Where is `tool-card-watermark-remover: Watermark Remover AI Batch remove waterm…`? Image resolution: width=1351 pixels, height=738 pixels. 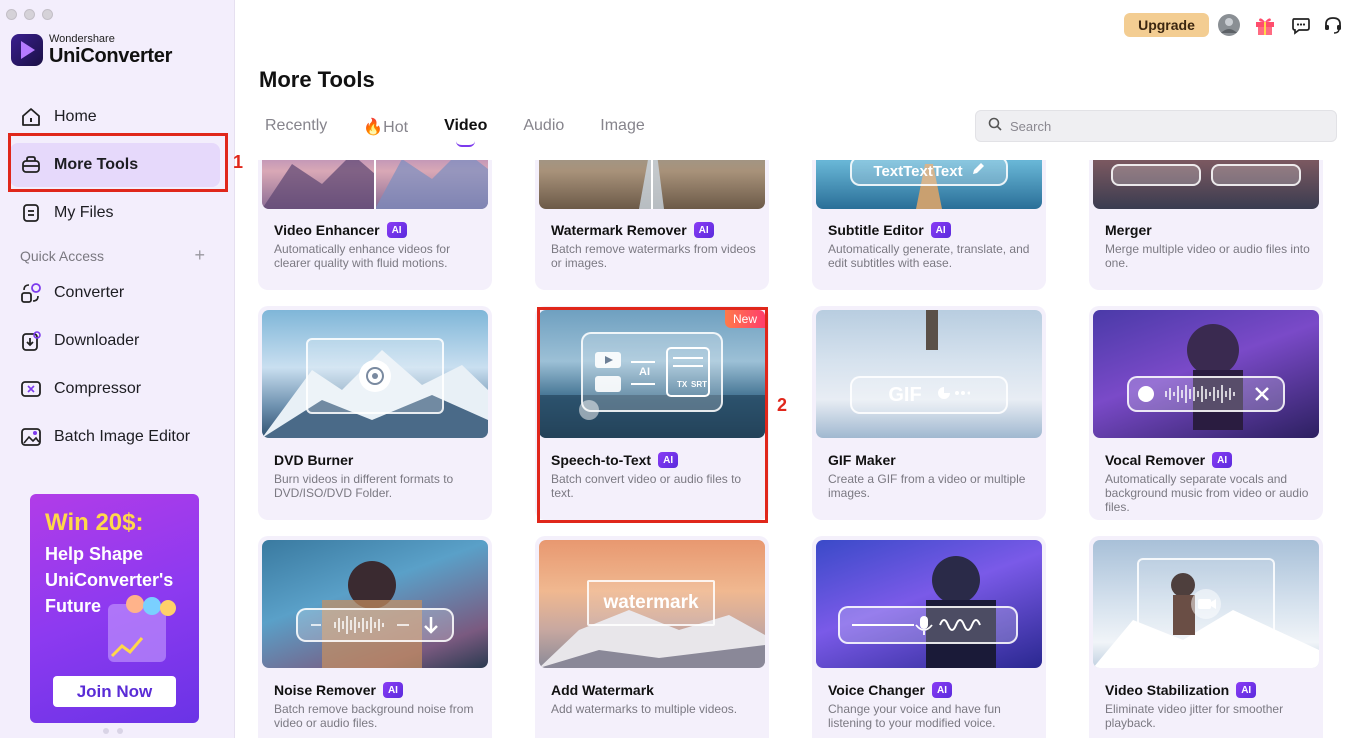 tool-card-watermark-remover: Watermark Remover AI Batch remove waterm… is located at coordinates (652, 225).